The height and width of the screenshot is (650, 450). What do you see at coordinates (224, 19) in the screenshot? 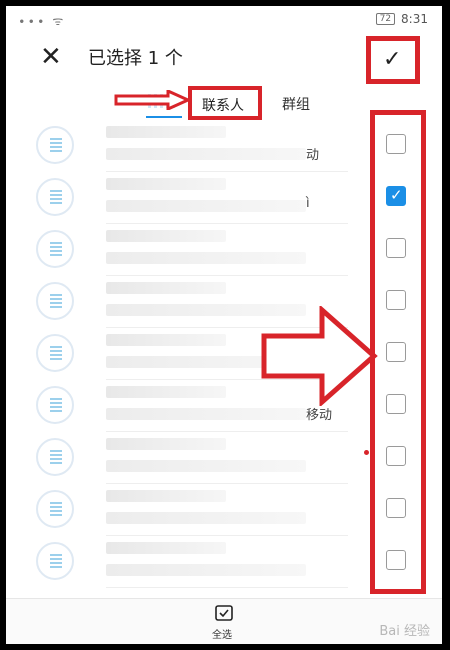
I see `status-bar: ∙∙∙ ᯤ 72 8:31` at bounding box center [224, 19].